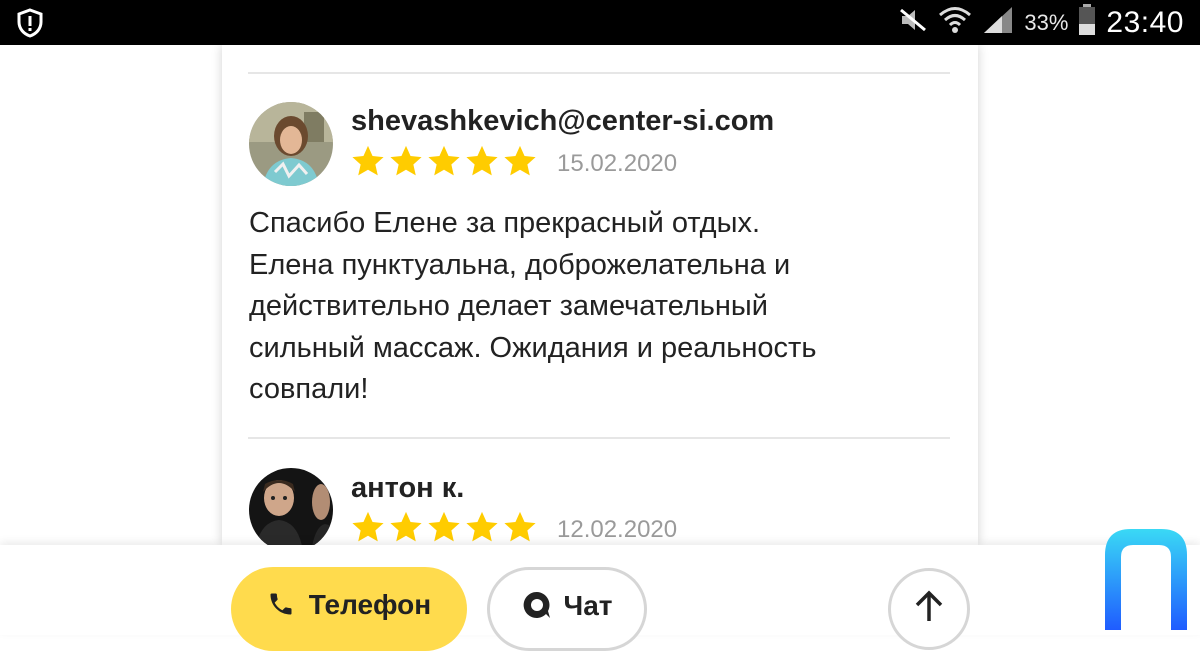  I want to click on battery-icon, so click(1087, 22).